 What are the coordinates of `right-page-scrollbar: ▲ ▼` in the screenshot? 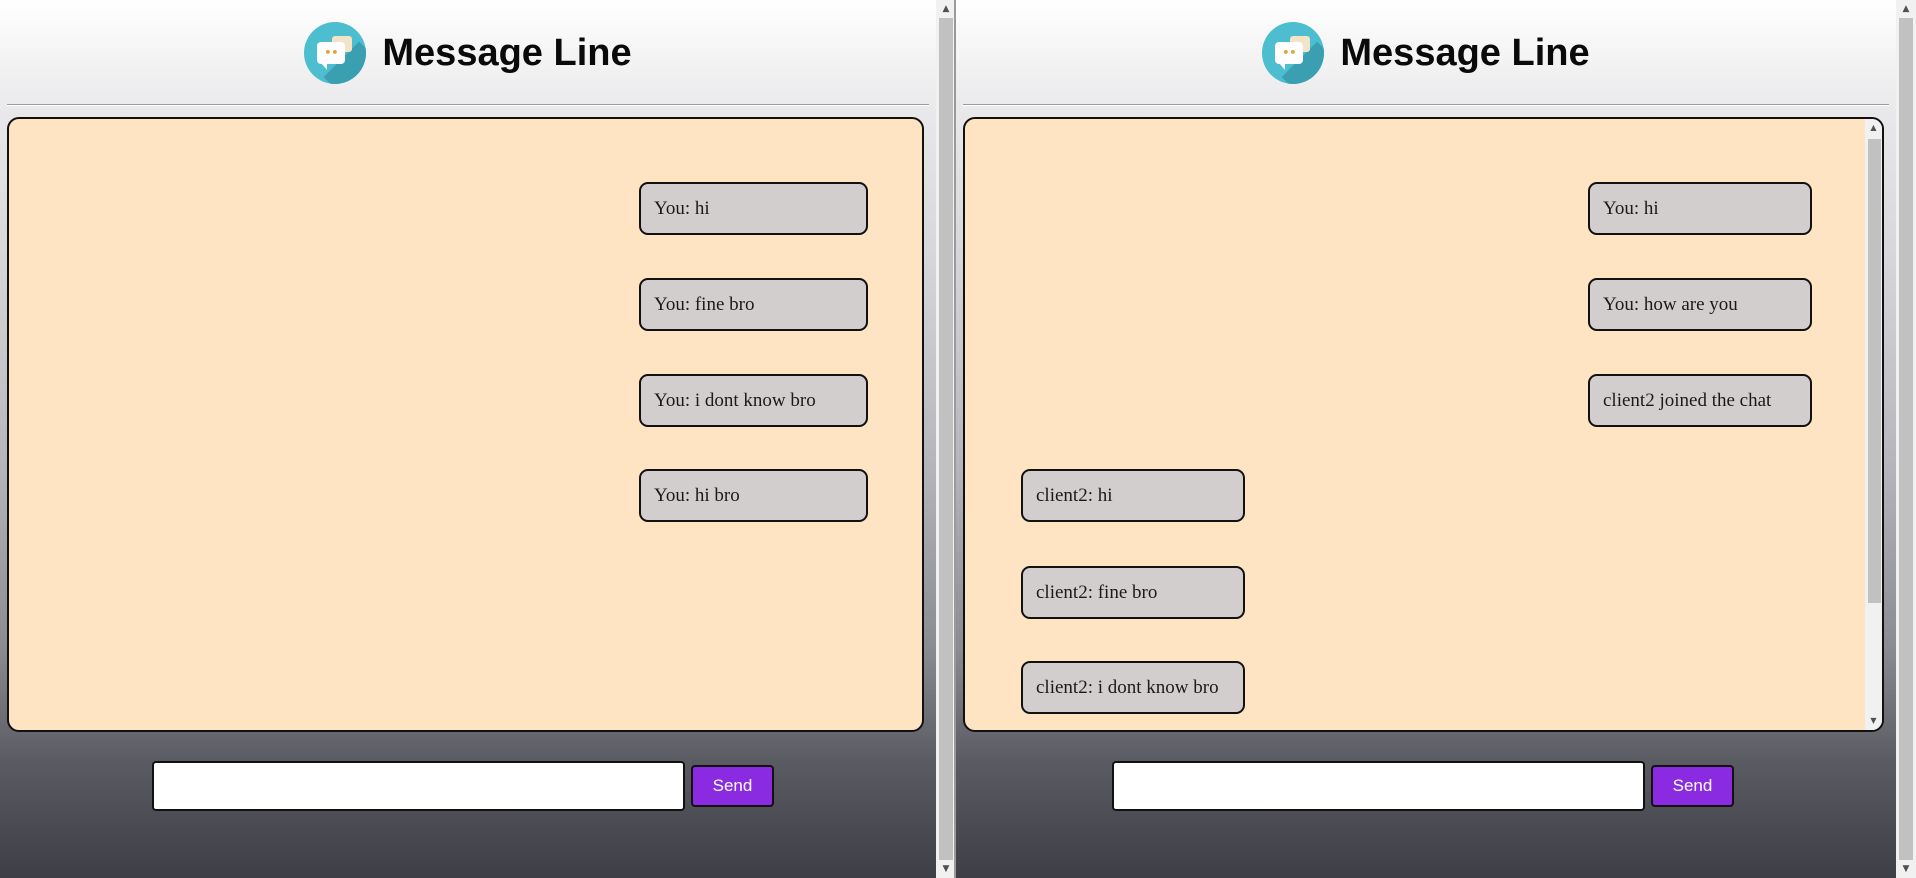 It's located at (1906, 439).